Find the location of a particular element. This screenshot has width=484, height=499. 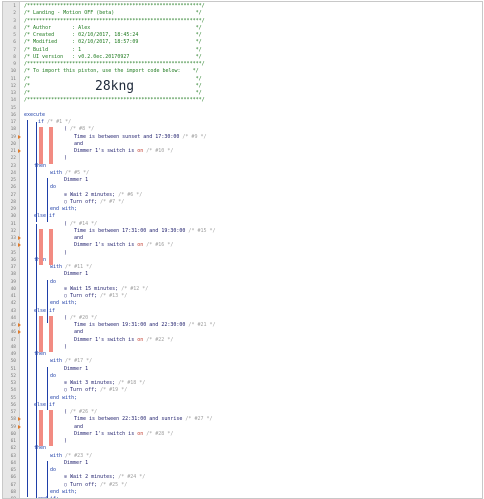

code-line: 36 then is located at coordinates (242, 260).